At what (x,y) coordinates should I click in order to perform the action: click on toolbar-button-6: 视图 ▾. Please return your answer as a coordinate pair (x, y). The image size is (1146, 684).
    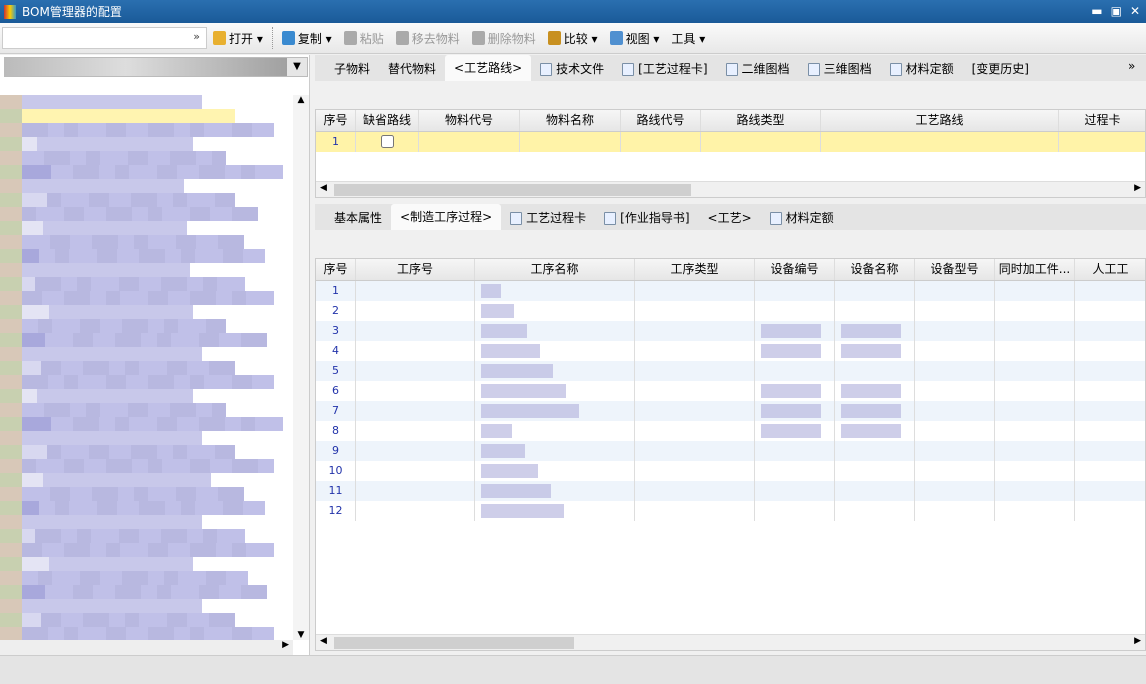
    Looking at the image, I should click on (635, 38).